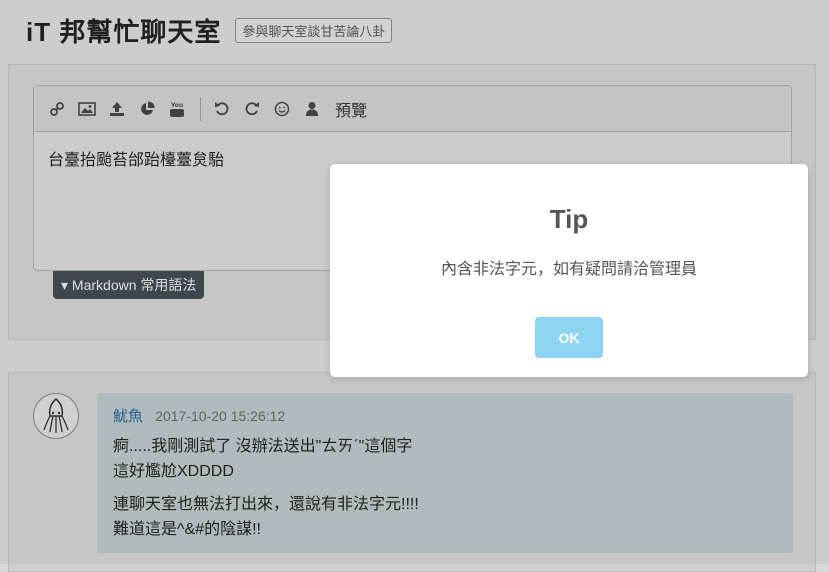 This screenshot has width=829, height=572. What do you see at coordinates (569, 219) in the screenshot?
I see `dialog-title: Tip` at bounding box center [569, 219].